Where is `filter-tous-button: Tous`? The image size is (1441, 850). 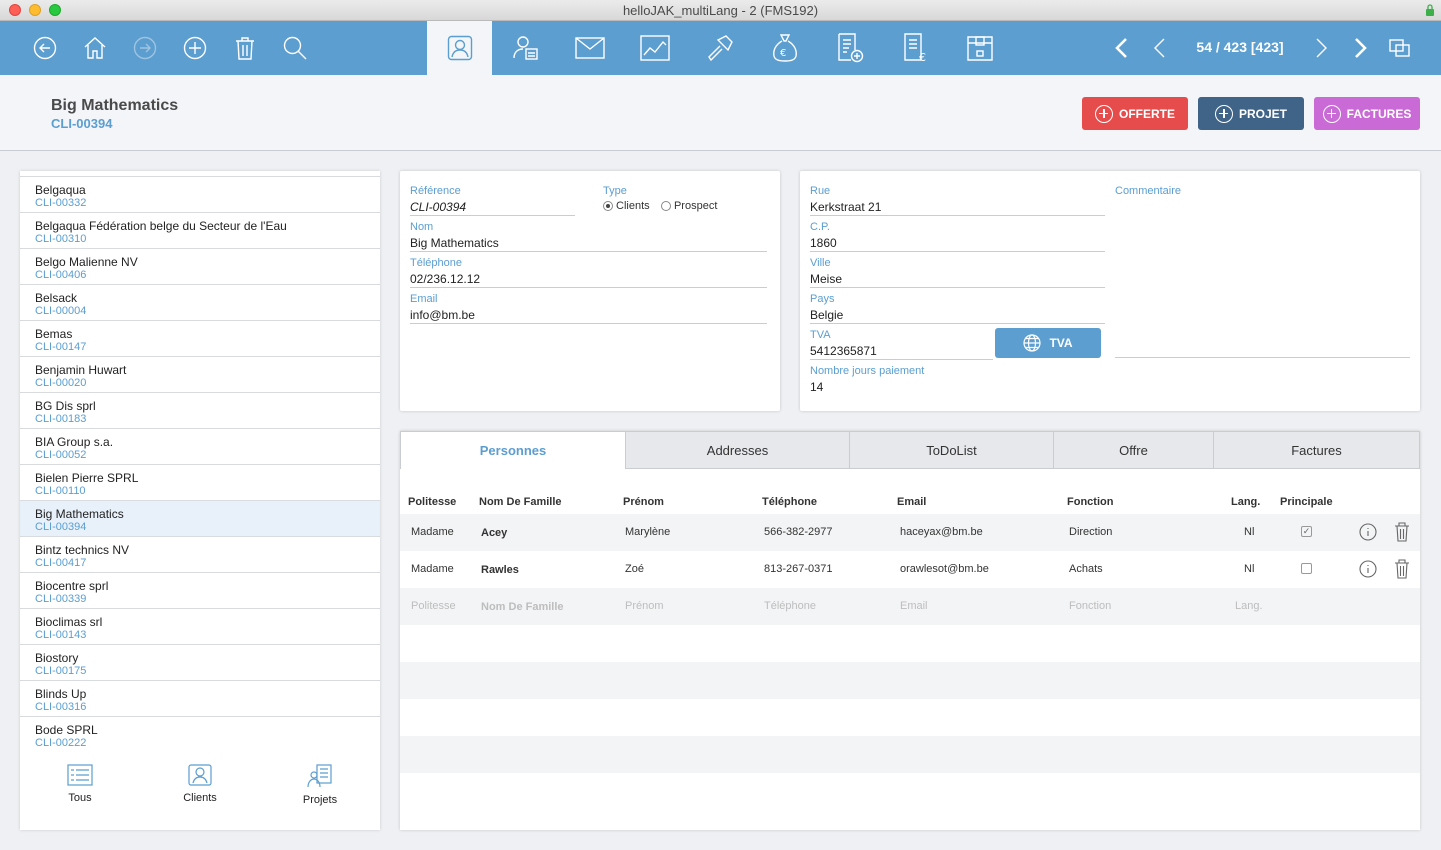 filter-tous-button: Tous is located at coordinates (80, 784).